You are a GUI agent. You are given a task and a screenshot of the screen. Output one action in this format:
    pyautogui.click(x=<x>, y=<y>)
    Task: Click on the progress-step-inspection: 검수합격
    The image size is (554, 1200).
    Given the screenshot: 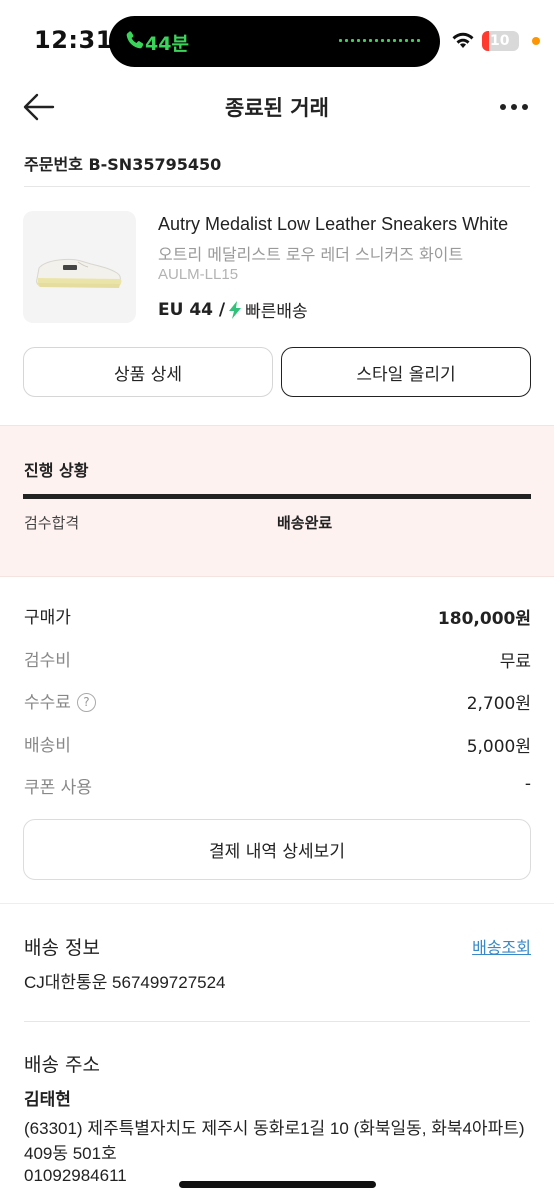 What is the action you would take?
    pyautogui.click(x=52, y=523)
    